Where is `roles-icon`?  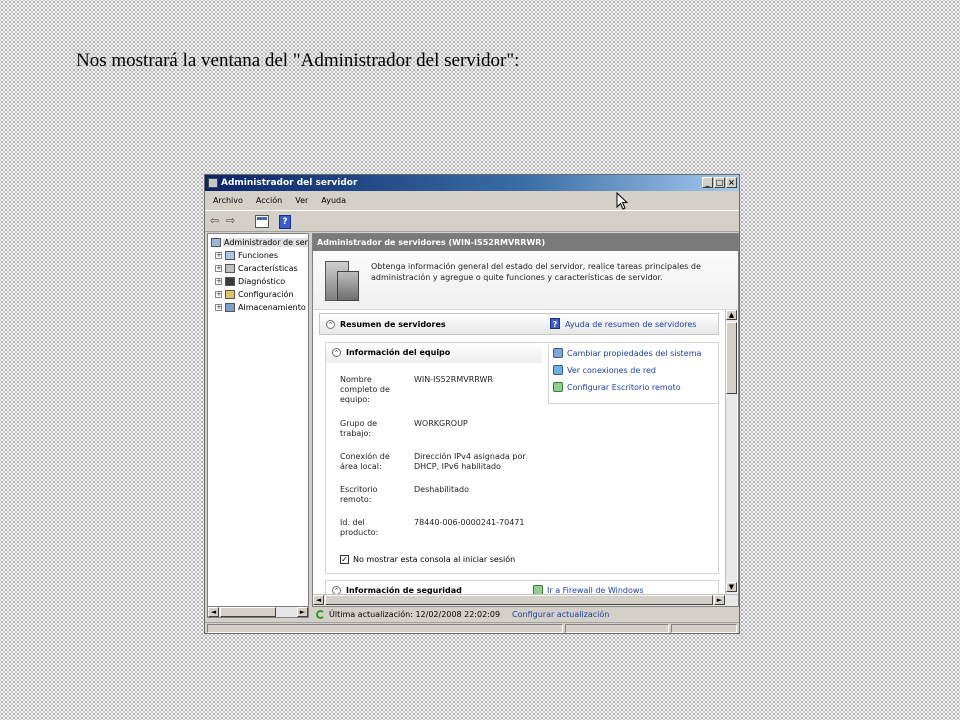
roles-icon is located at coordinates (230, 255).